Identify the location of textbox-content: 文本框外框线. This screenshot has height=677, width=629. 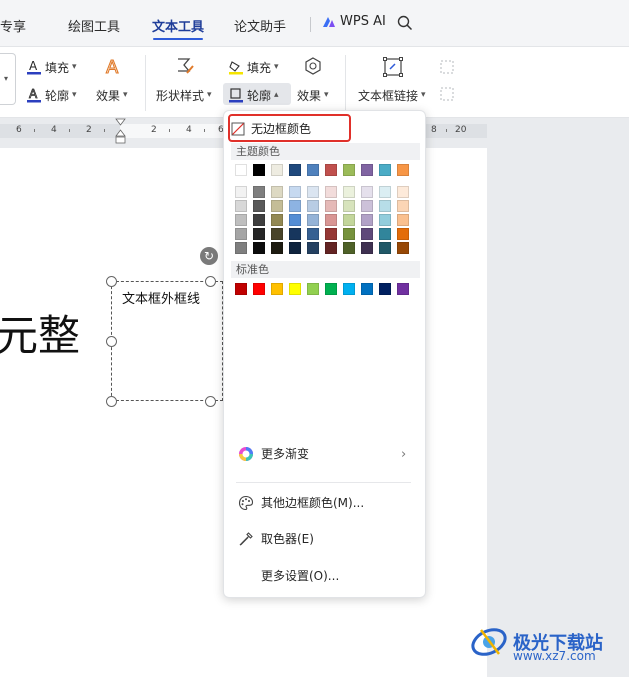
(161, 297).